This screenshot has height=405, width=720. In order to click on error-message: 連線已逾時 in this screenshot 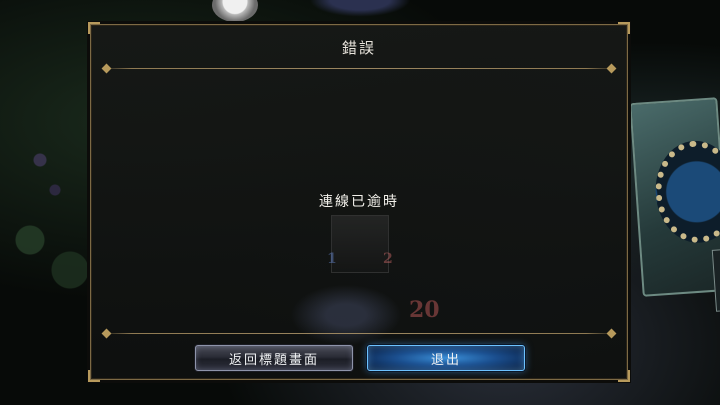, I will do `click(359, 202)`.